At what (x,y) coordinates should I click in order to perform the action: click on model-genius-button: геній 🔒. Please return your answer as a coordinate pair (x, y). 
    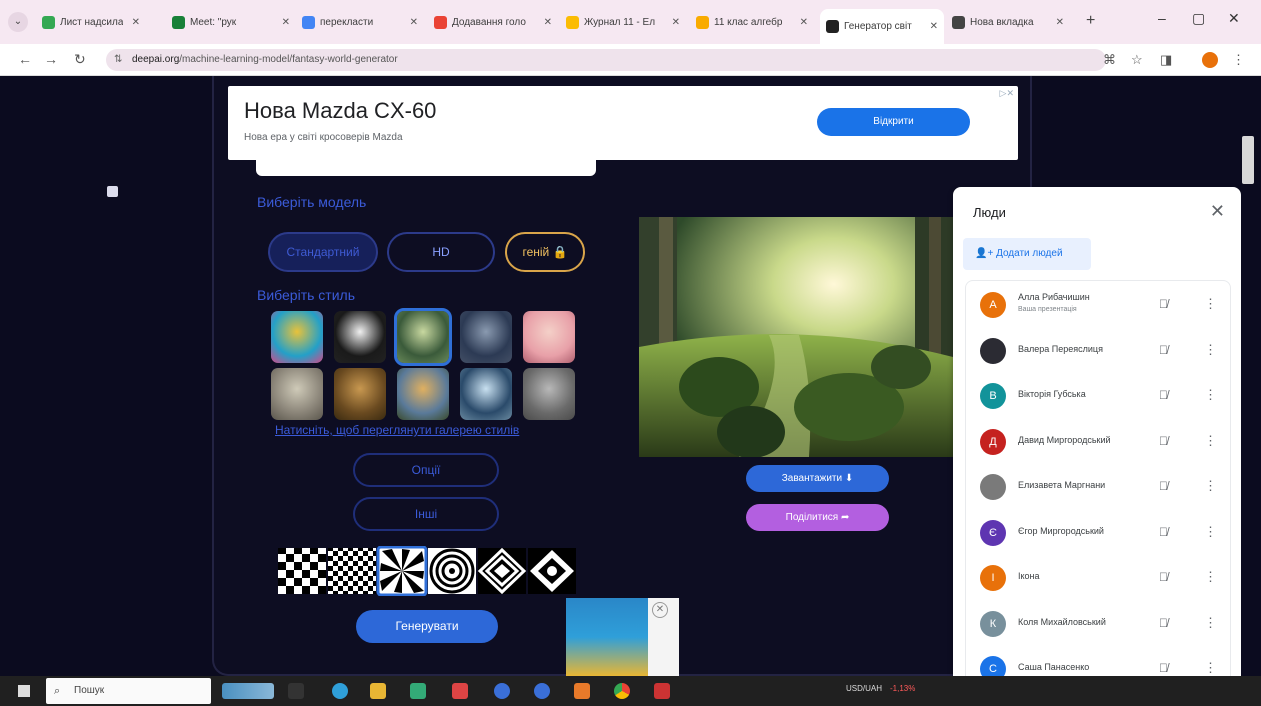
    Looking at the image, I should click on (545, 252).